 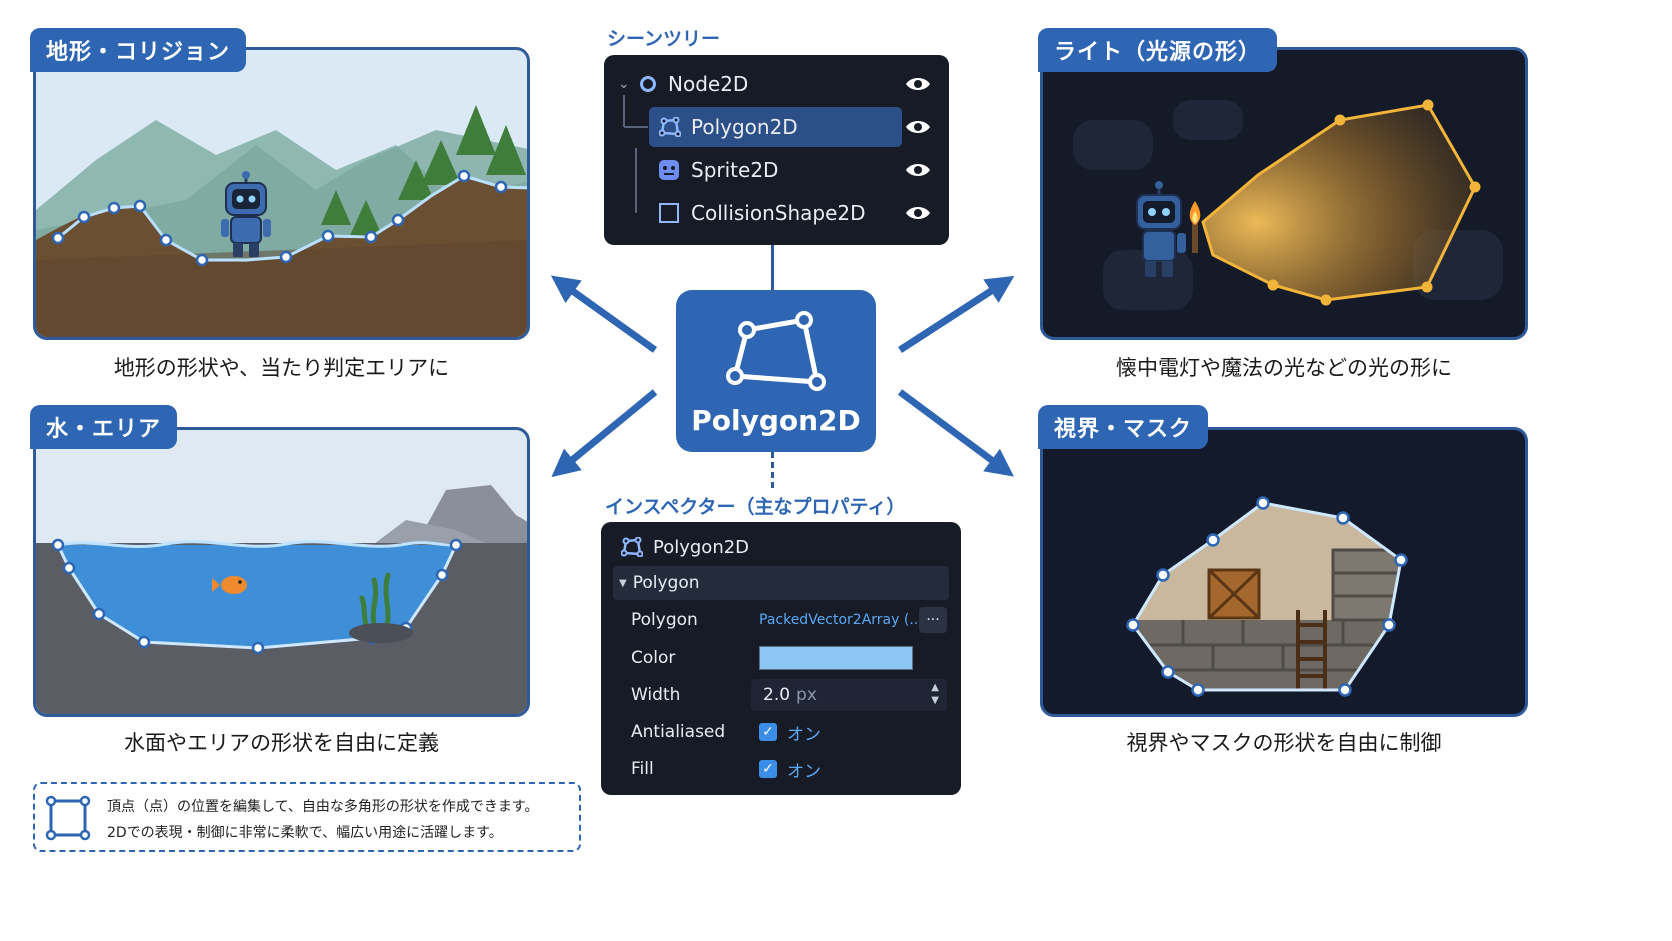 I want to click on arrow-to-vision, so click(x=955, y=433).